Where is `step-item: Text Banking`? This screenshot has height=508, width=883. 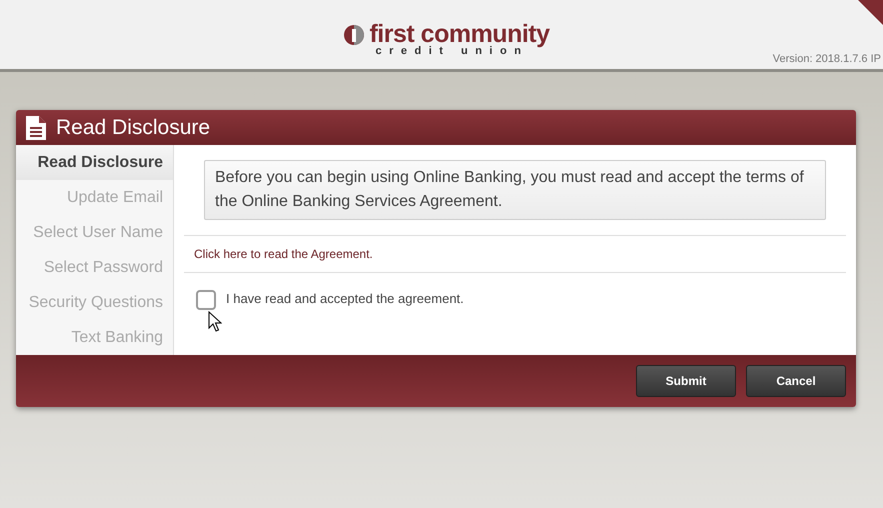
step-item: Text Banking is located at coordinates (94, 337).